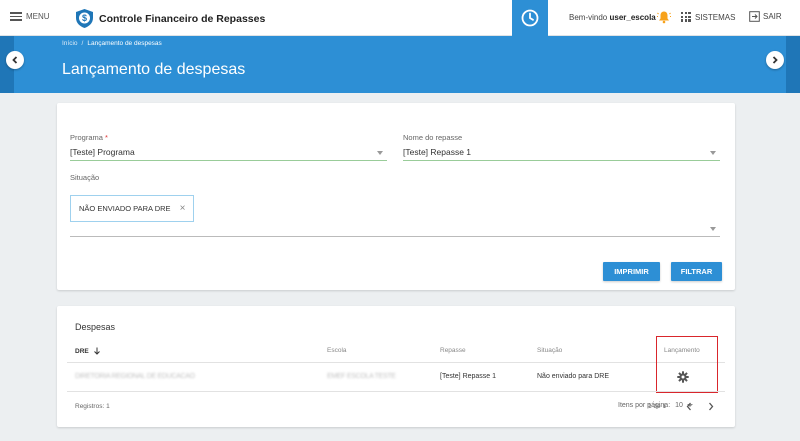 The width and height of the screenshot is (800, 441). What do you see at coordinates (92, 406) in the screenshot?
I see `records-count: Registros: 1` at bounding box center [92, 406].